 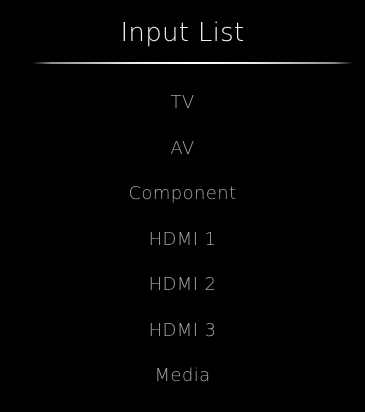 What do you see at coordinates (182, 382) in the screenshot?
I see `input-item-media: Media` at bounding box center [182, 382].